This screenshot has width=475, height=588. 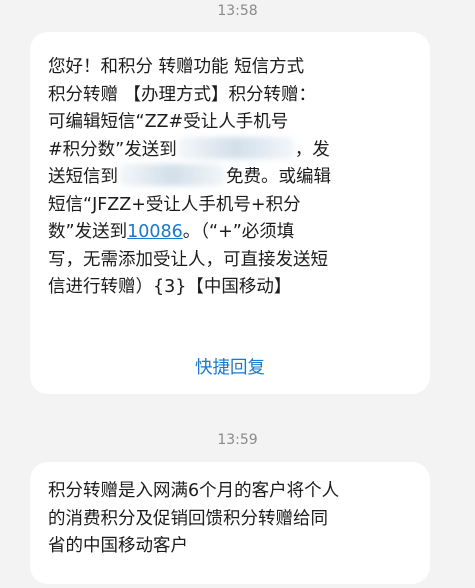 I want to click on quick-reply-button: 快捷回复, so click(x=230, y=366).